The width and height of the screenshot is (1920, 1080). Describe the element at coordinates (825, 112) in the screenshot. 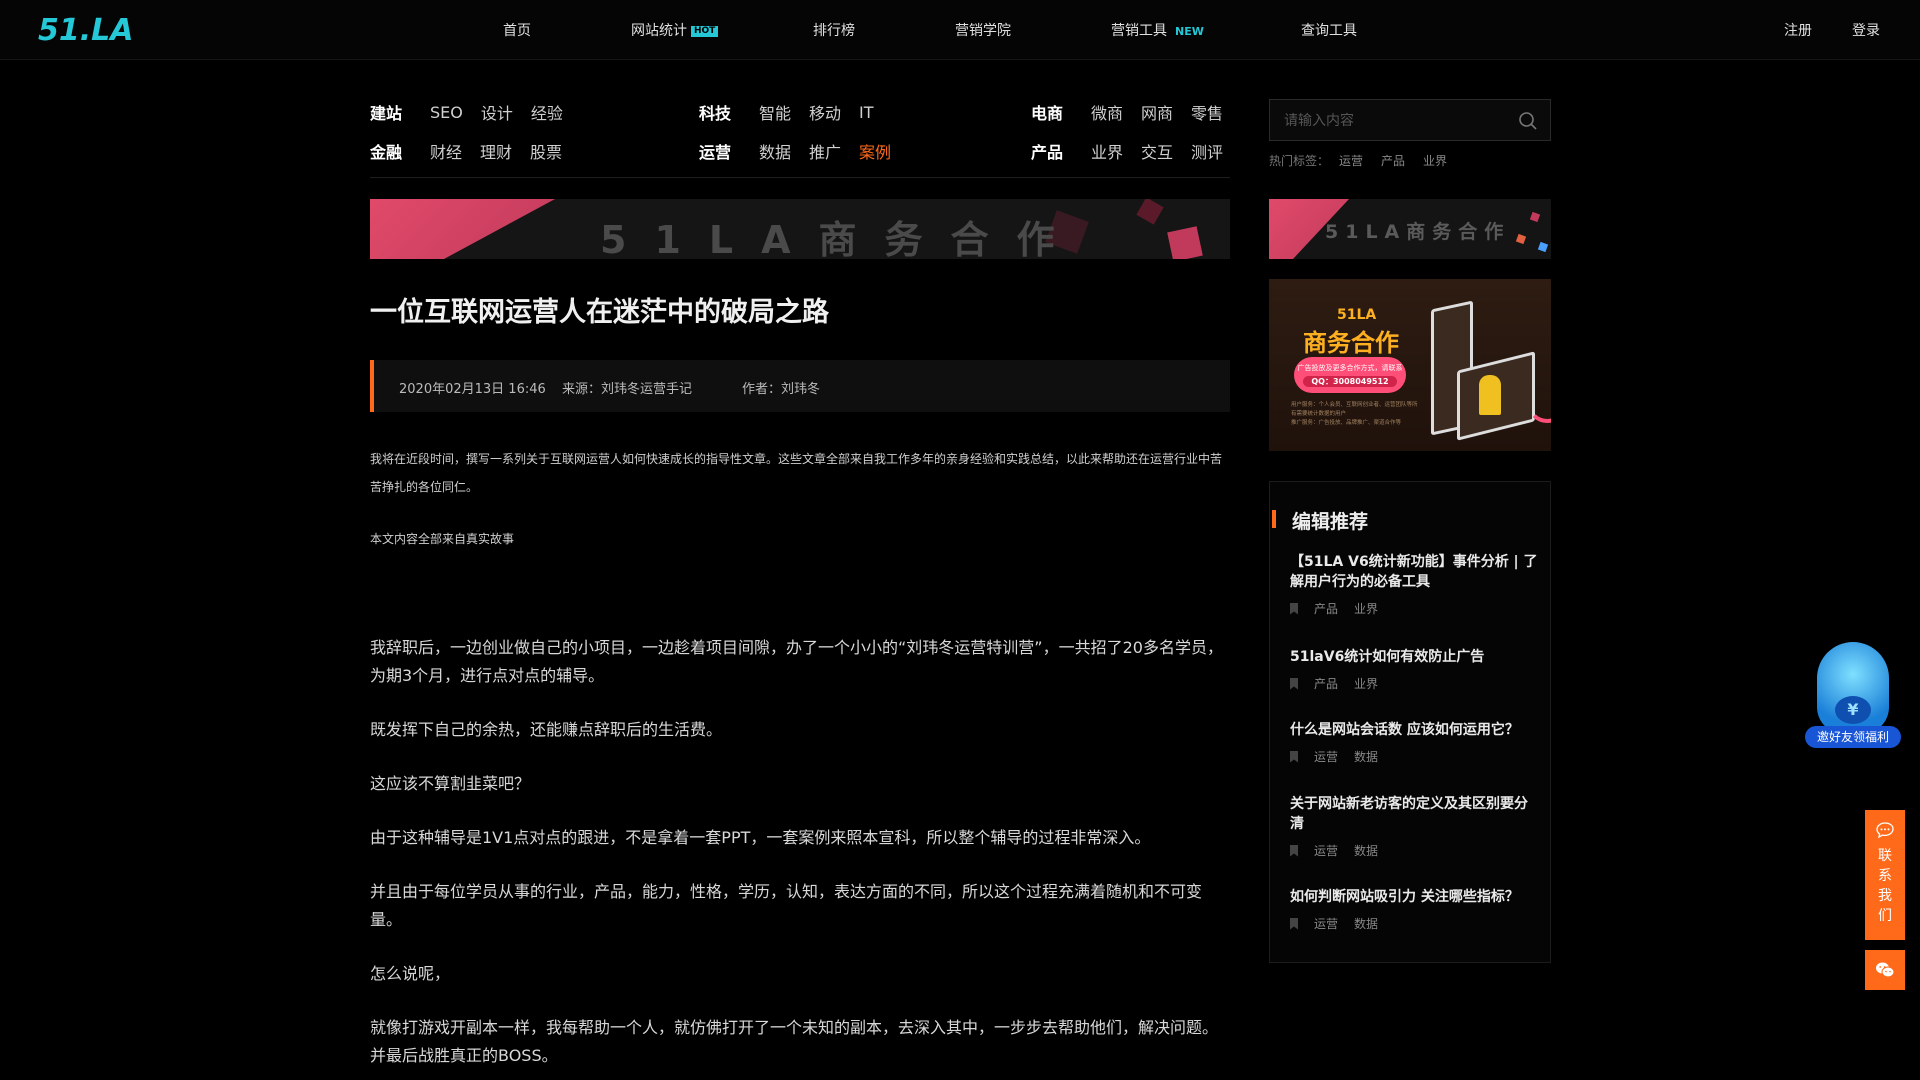

I see `category-link: 移动` at that location.